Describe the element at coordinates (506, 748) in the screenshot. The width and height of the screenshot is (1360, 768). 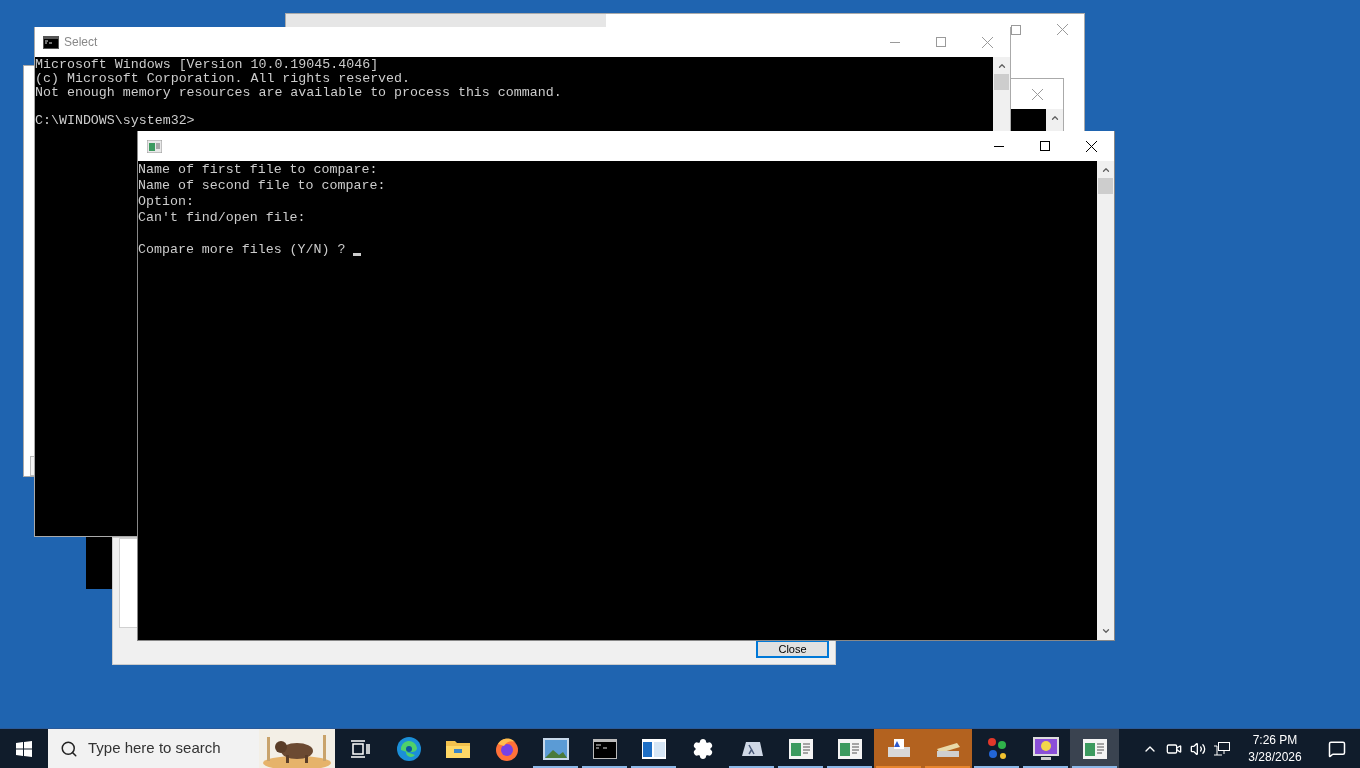
I see `firefox-icon` at that location.